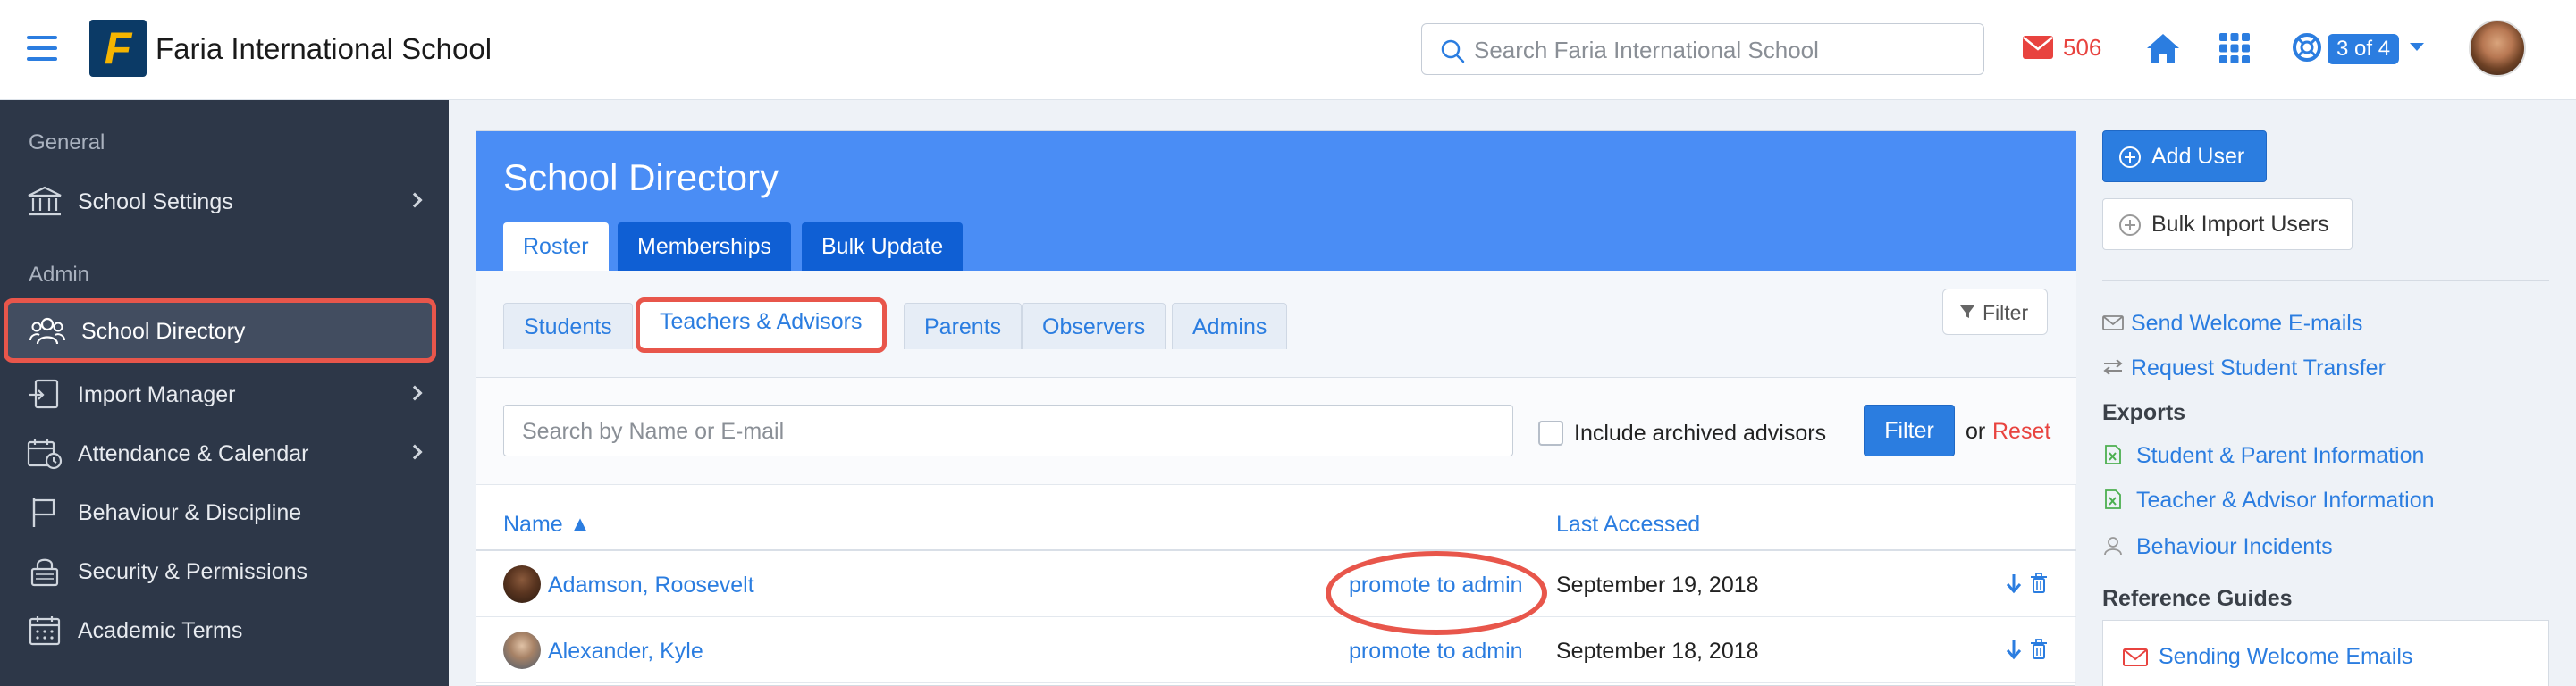  Describe the element at coordinates (762, 325) in the screenshot. I see `subtab-teachers-advisors: Teachers & Advisors` at that location.